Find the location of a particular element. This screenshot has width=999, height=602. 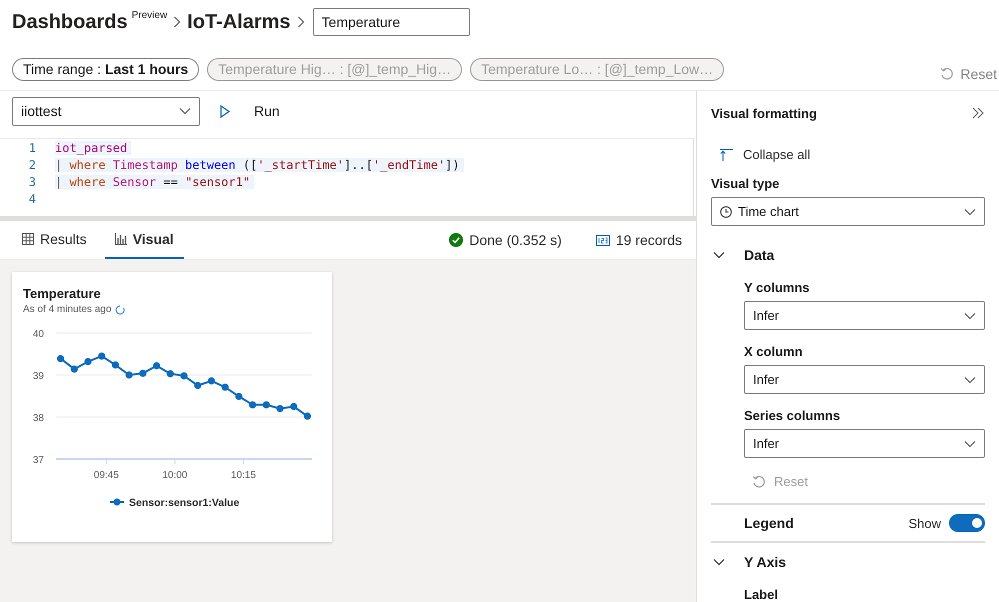

x-tick-label: 10:15 is located at coordinates (243, 475).